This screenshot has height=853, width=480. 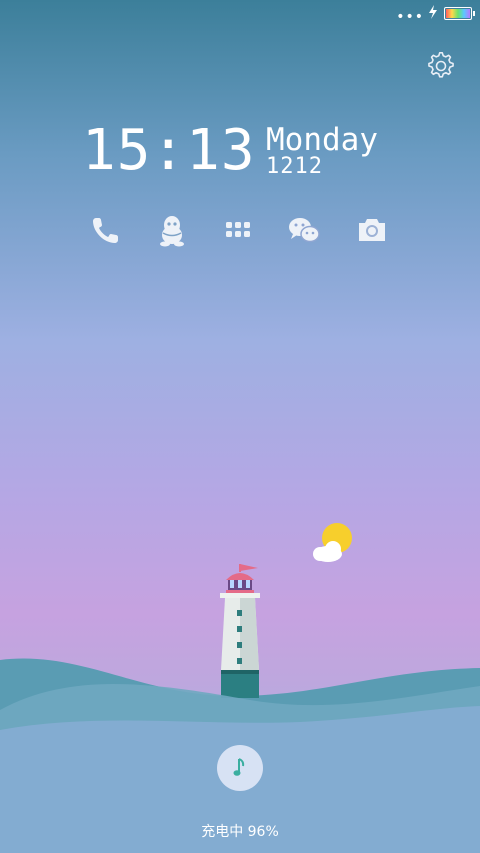 I want to click on cloud-icon, so click(x=327, y=551).